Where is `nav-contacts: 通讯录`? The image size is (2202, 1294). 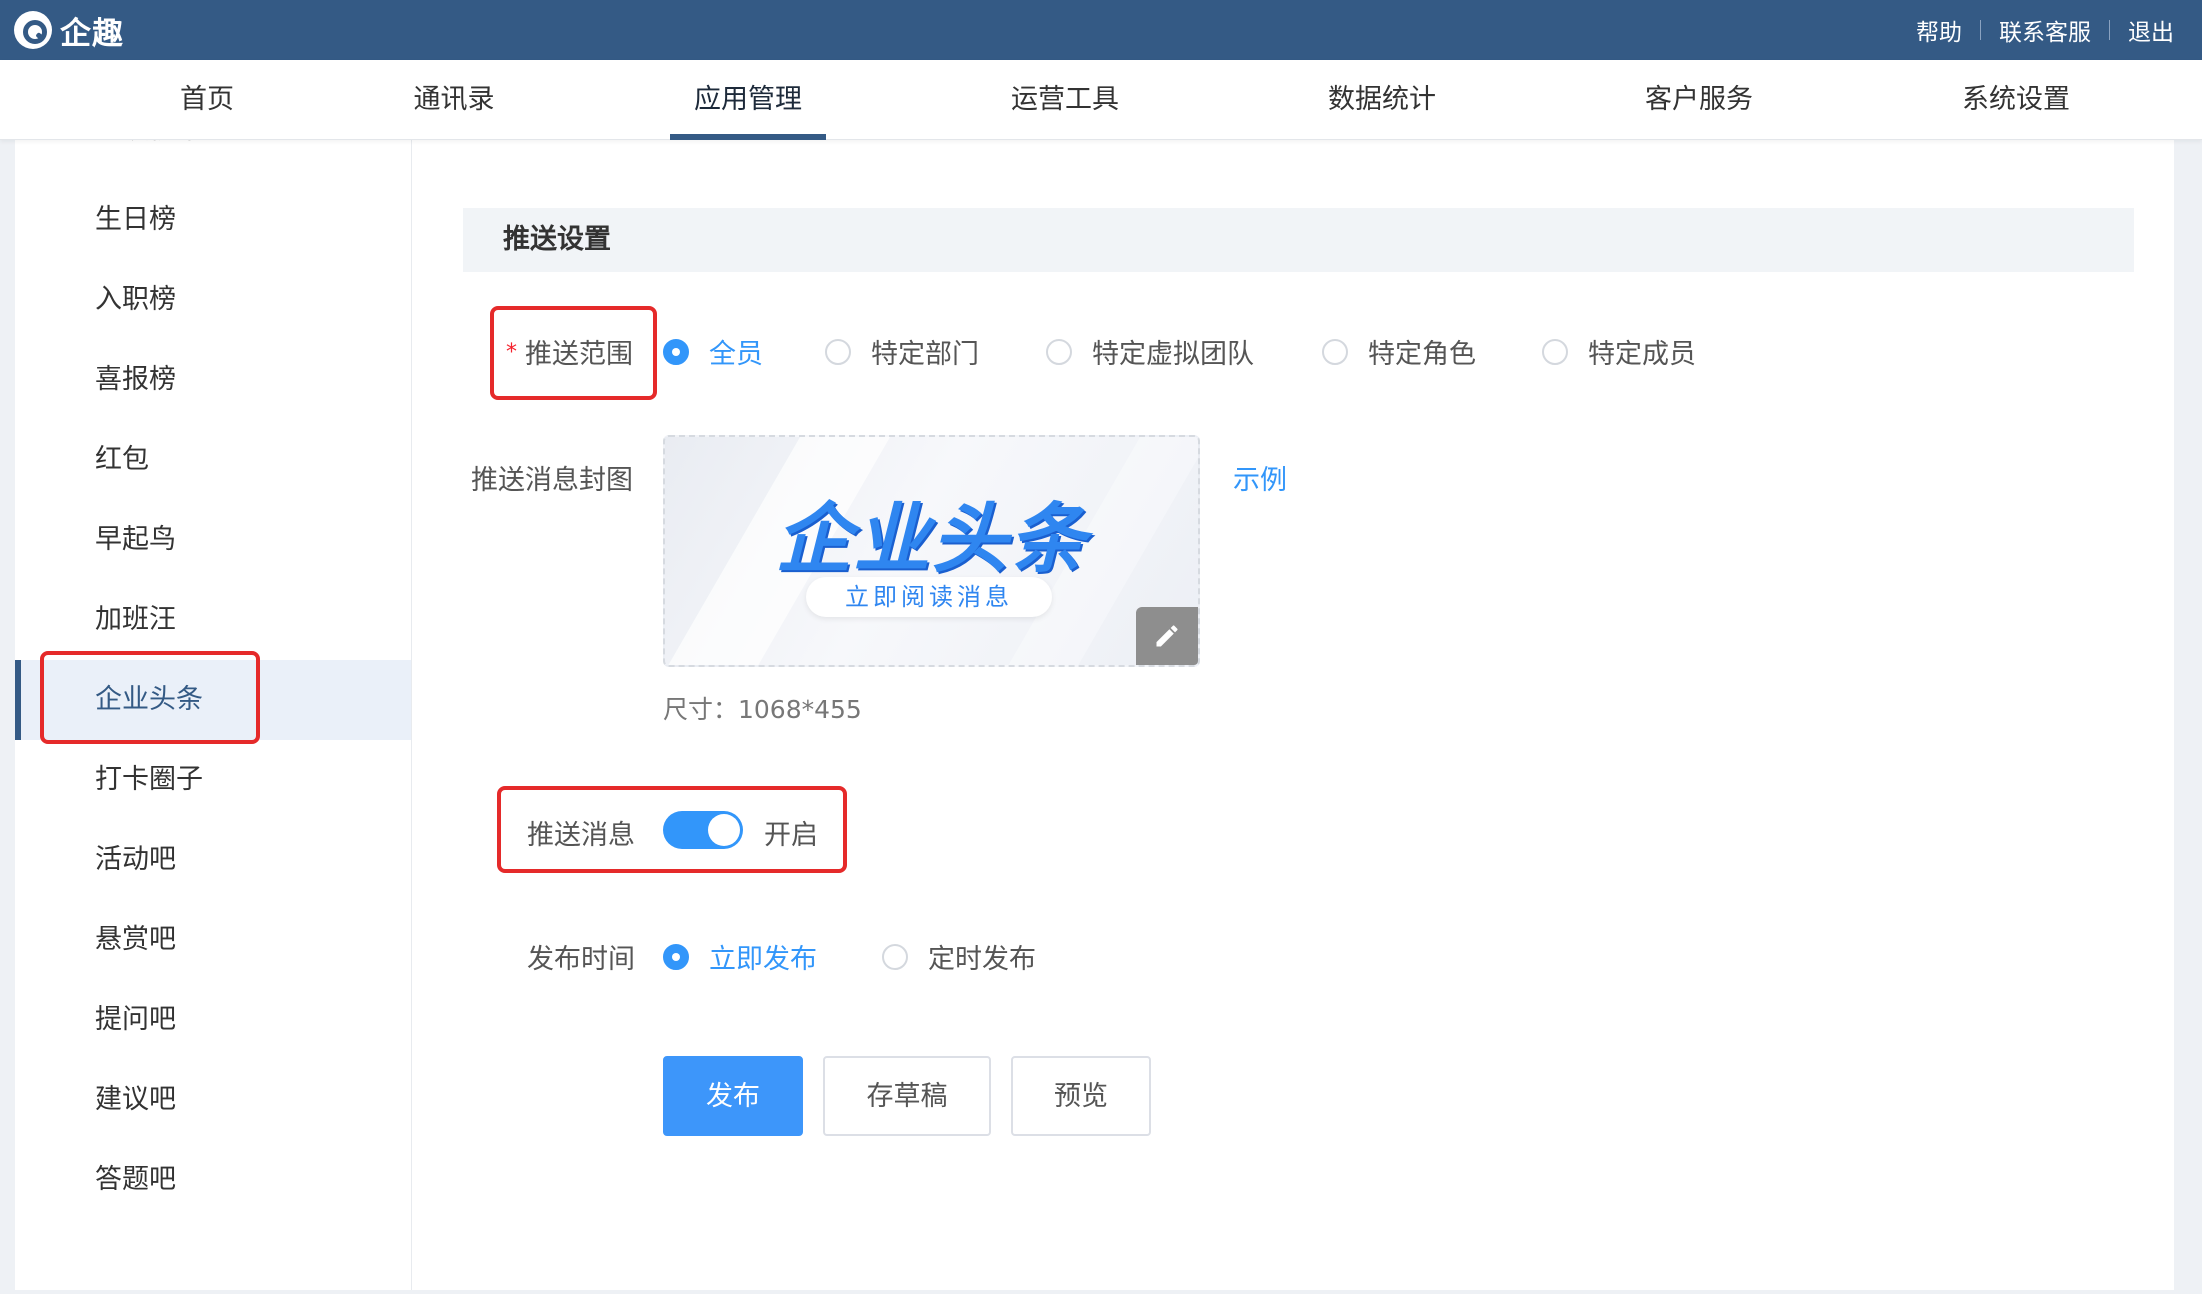 nav-contacts: 通讯录 is located at coordinates (454, 100).